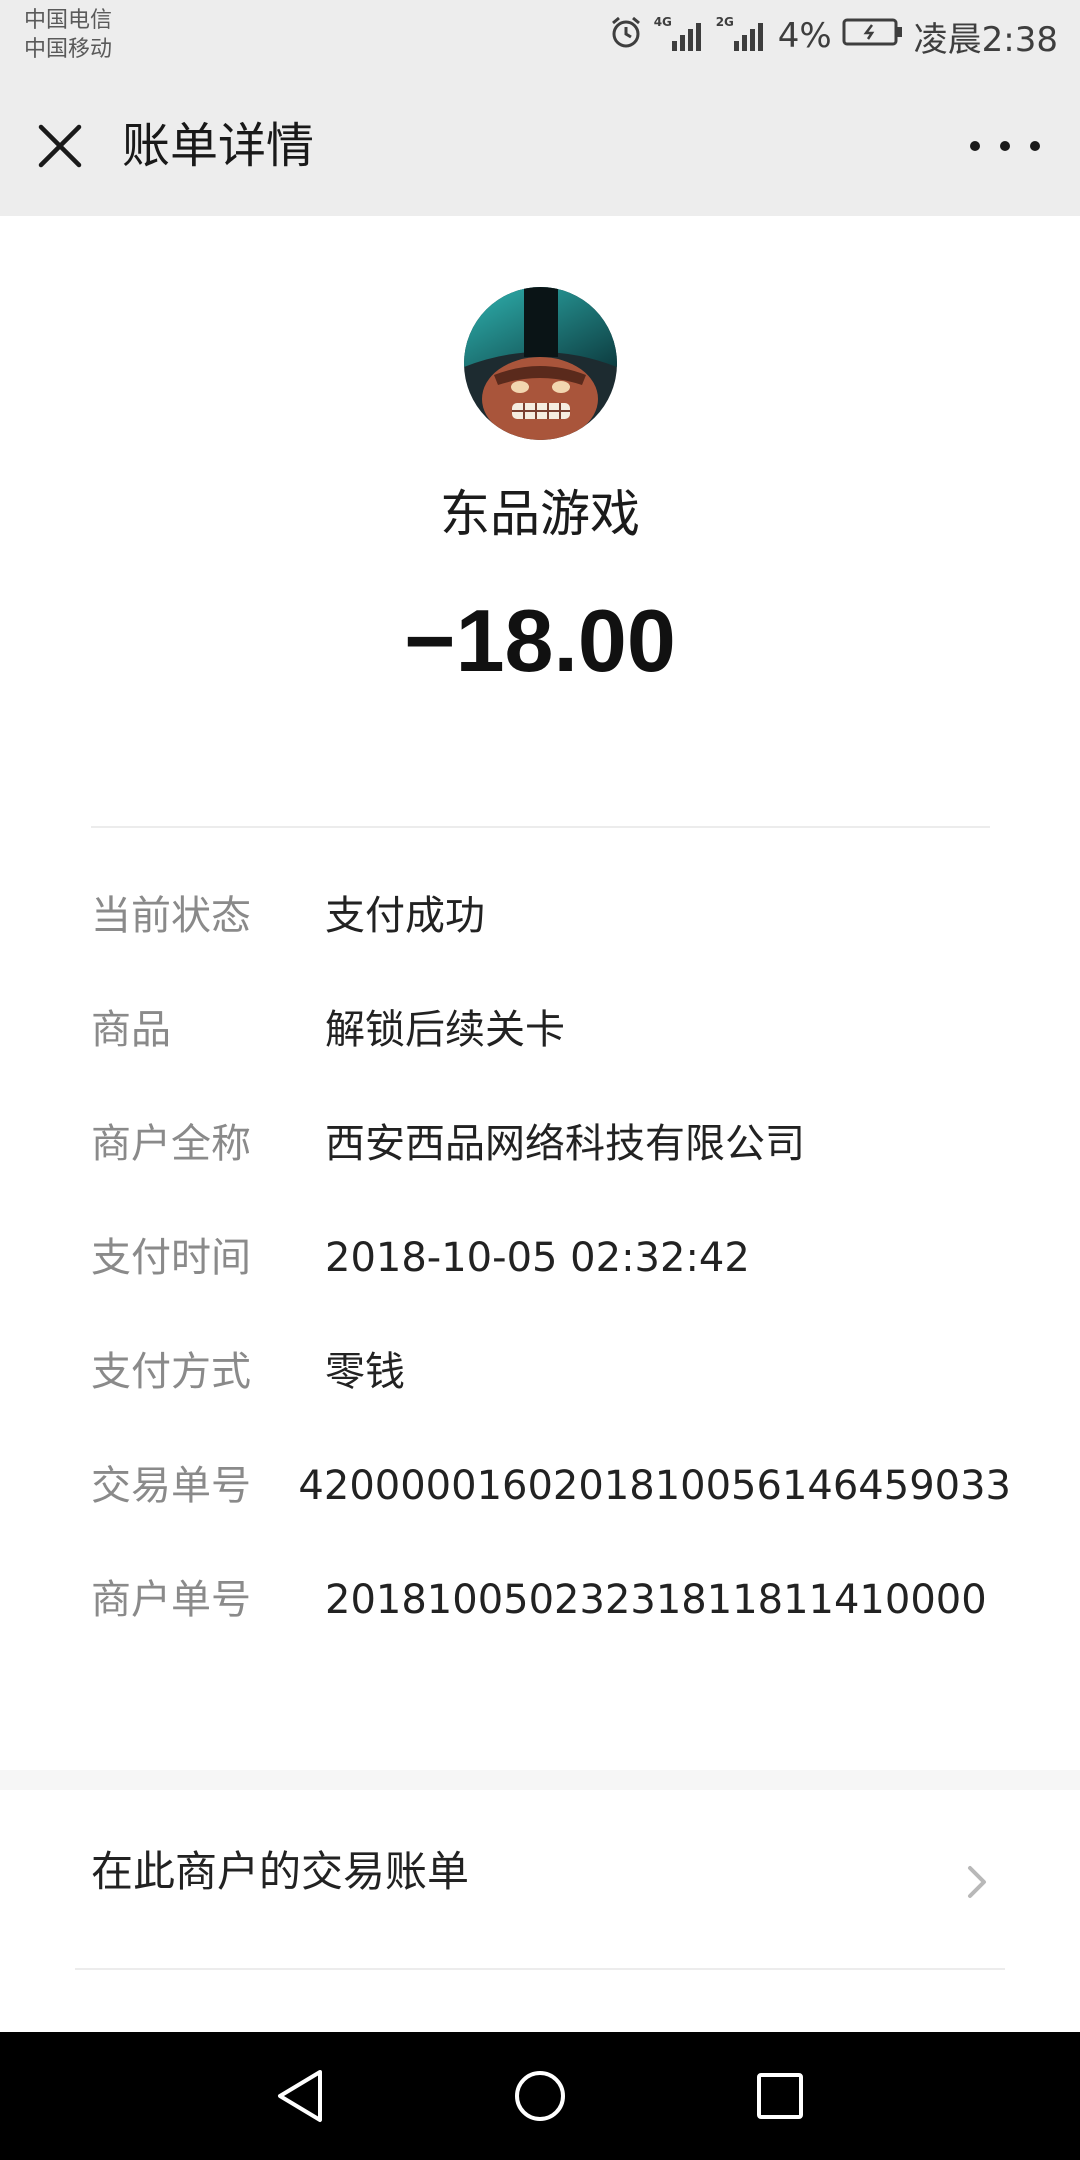 The height and width of the screenshot is (2160, 1080). Describe the element at coordinates (218, 146) in the screenshot. I see `page-title: 账单详情` at that location.